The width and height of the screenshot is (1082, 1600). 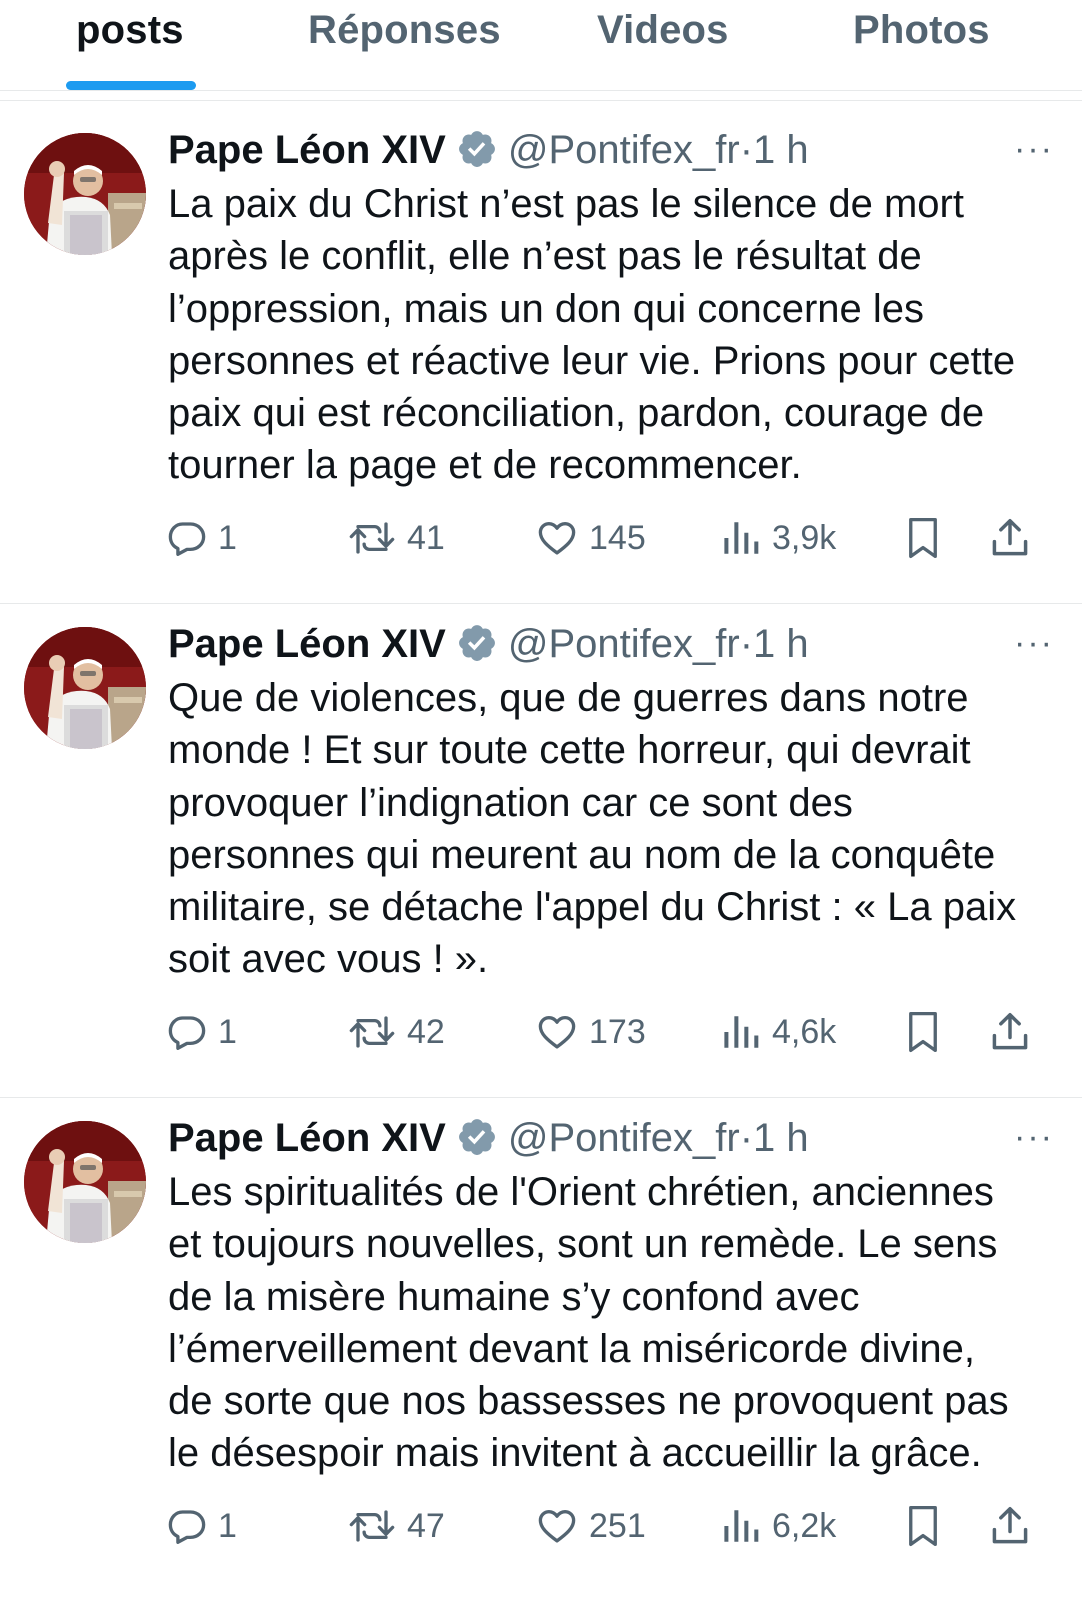 I want to click on post-actions: 1 41 145 3,9k, so click(x=541, y=538).